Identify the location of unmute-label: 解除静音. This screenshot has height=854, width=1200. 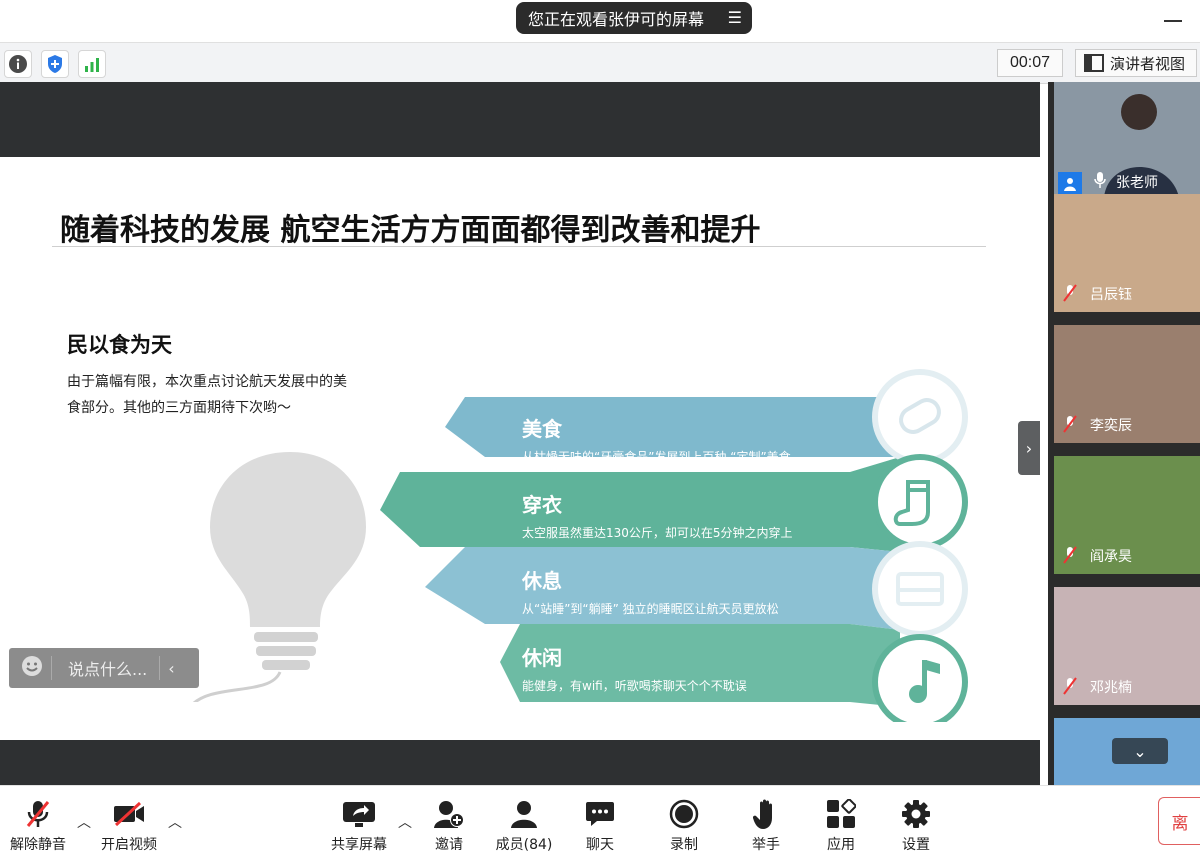
(38, 845).